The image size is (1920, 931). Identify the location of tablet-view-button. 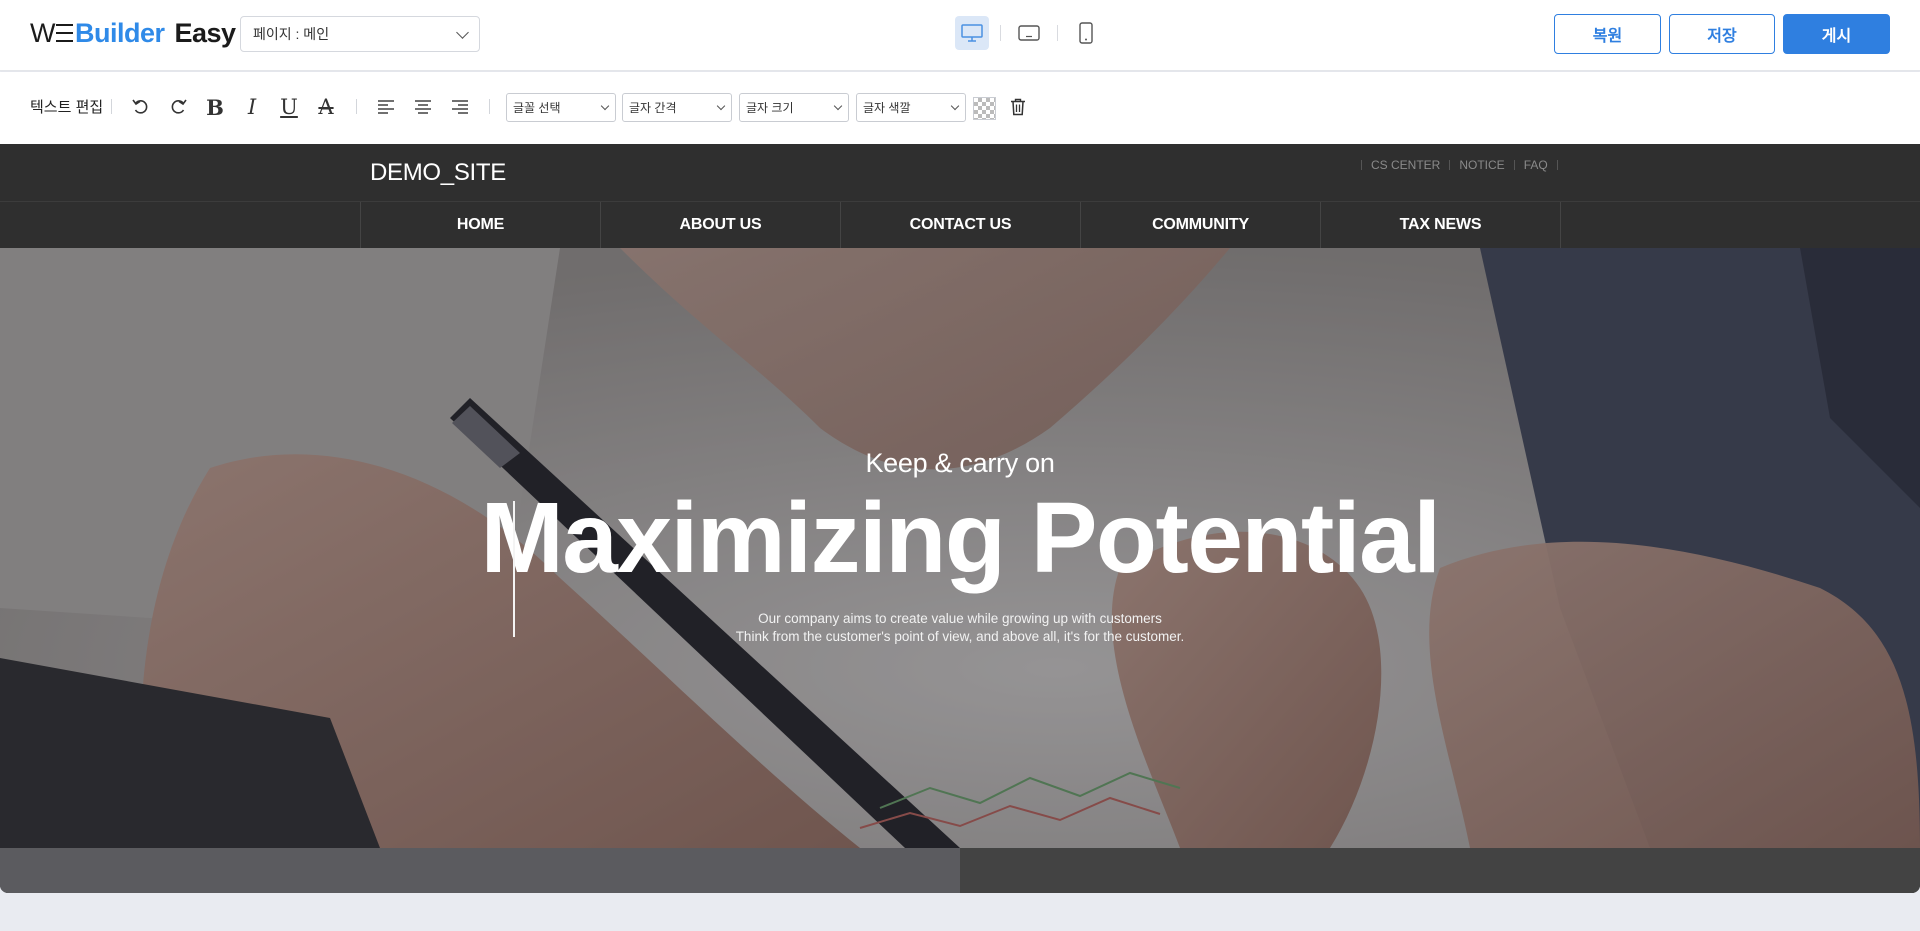
(1029, 33).